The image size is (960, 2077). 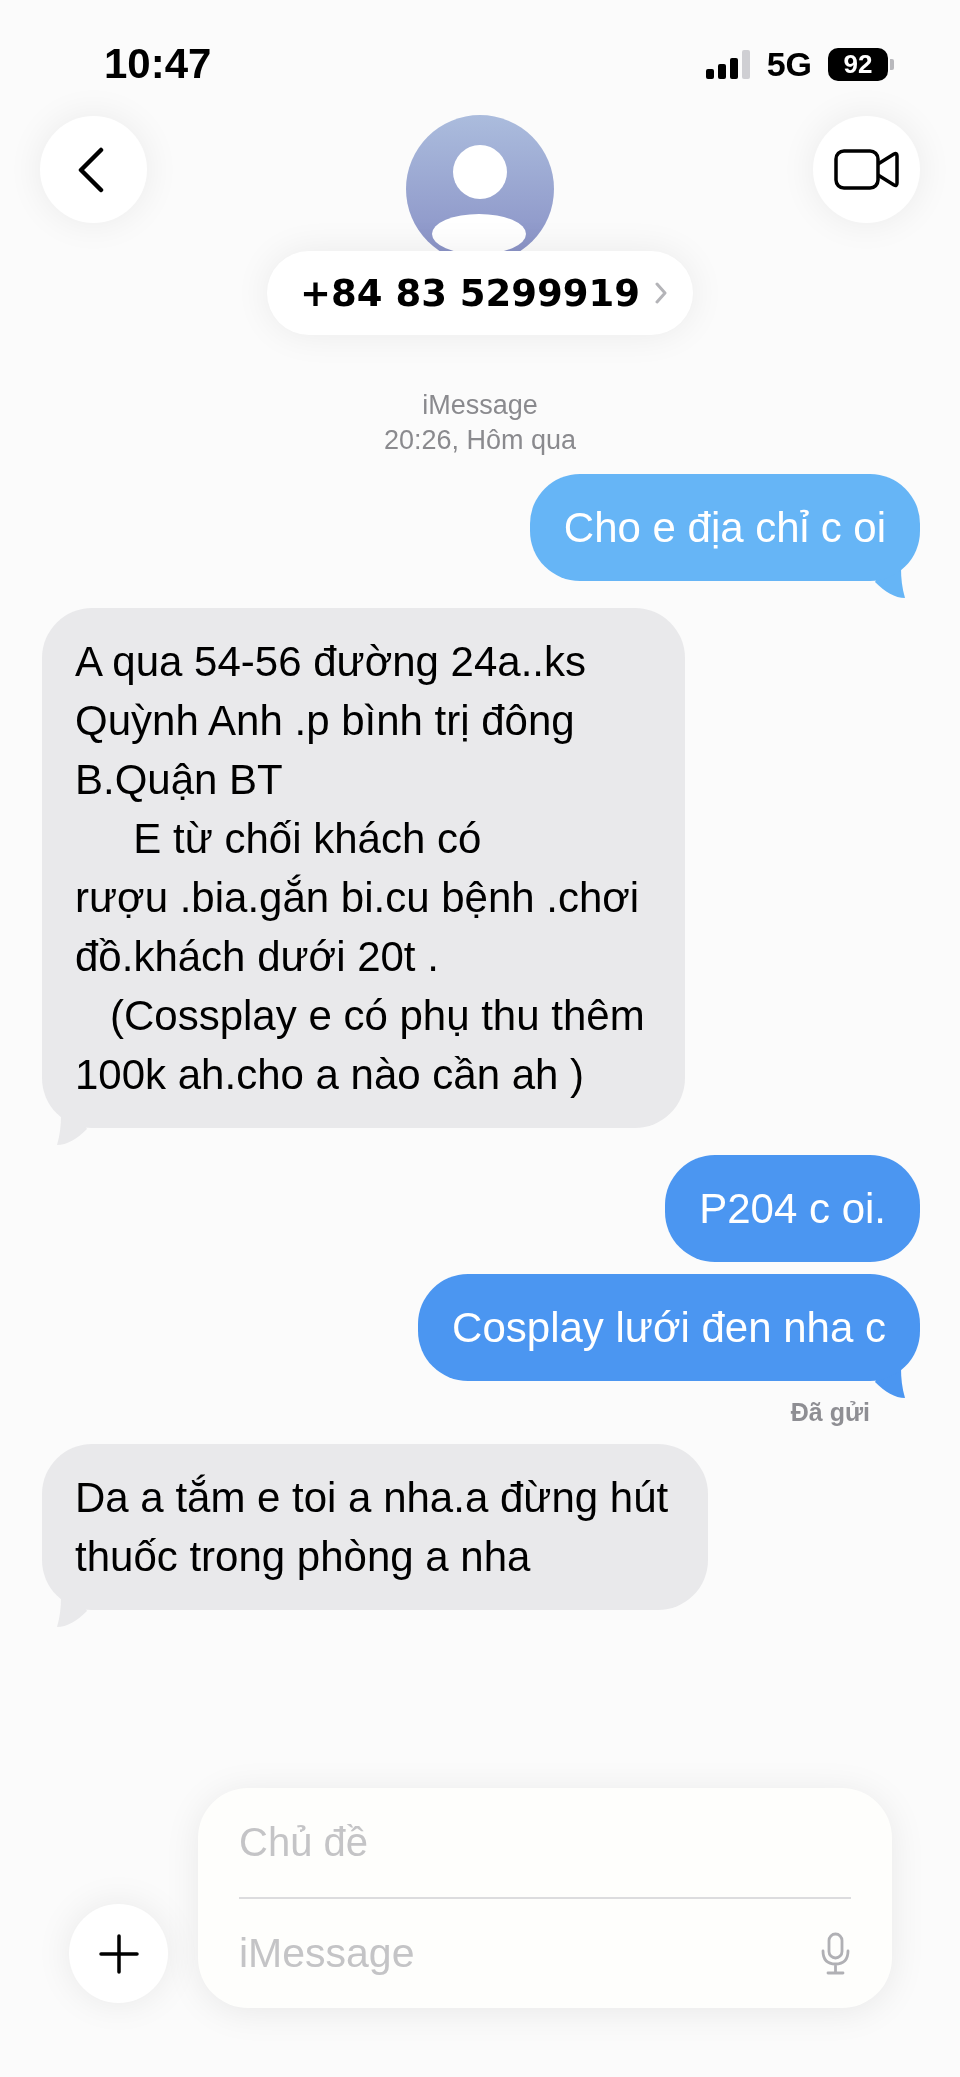 What do you see at coordinates (789, 64) in the screenshot?
I see `network-label: 5G` at bounding box center [789, 64].